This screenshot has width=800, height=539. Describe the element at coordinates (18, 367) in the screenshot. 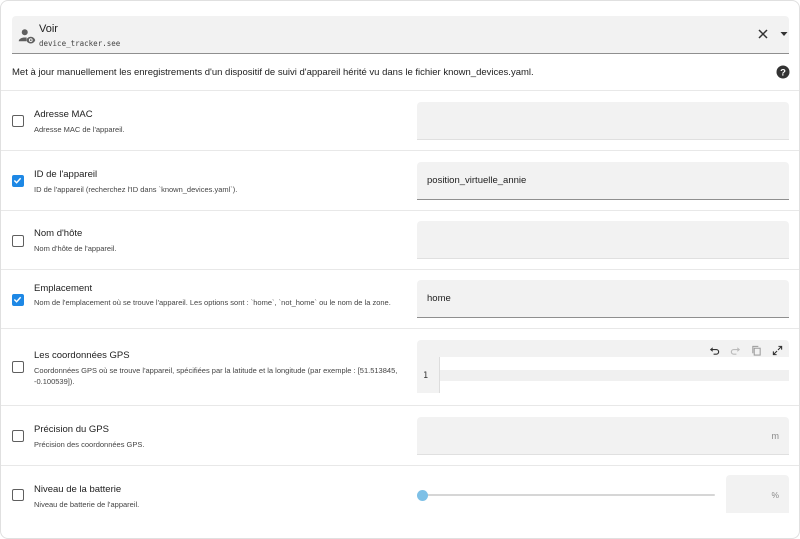

I see `checkbox-gps` at that location.